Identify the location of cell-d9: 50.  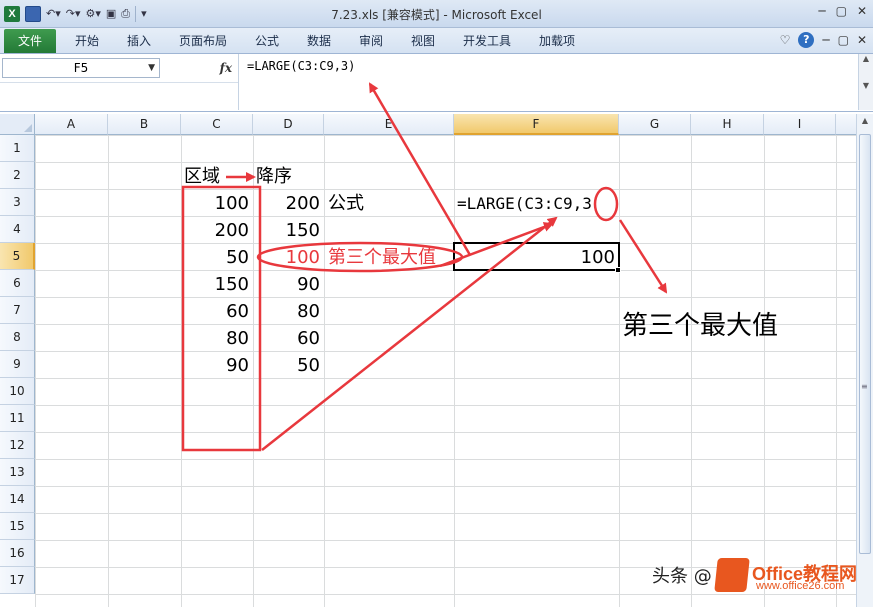
(288, 365).